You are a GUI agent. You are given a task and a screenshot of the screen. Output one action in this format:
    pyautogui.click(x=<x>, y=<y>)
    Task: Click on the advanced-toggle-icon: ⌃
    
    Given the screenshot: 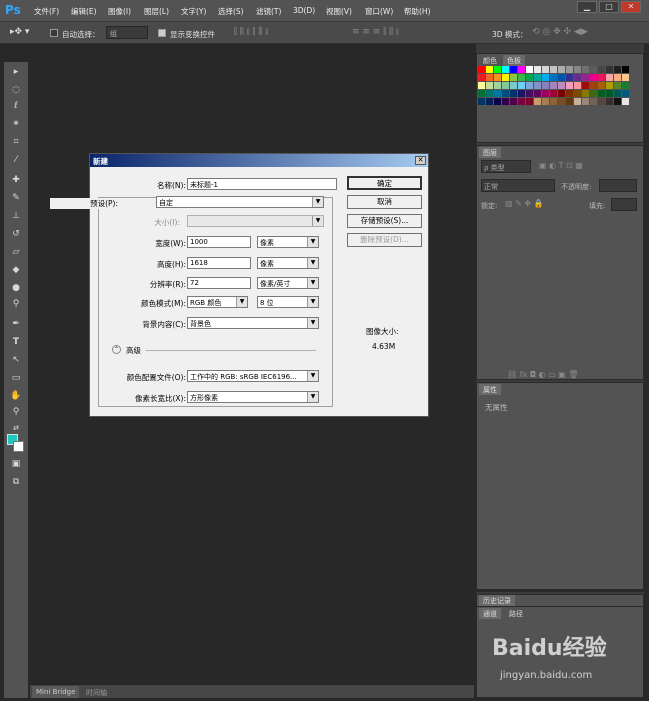 What is the action you would take?
    pyautogui.click(x=116, y=349)
    